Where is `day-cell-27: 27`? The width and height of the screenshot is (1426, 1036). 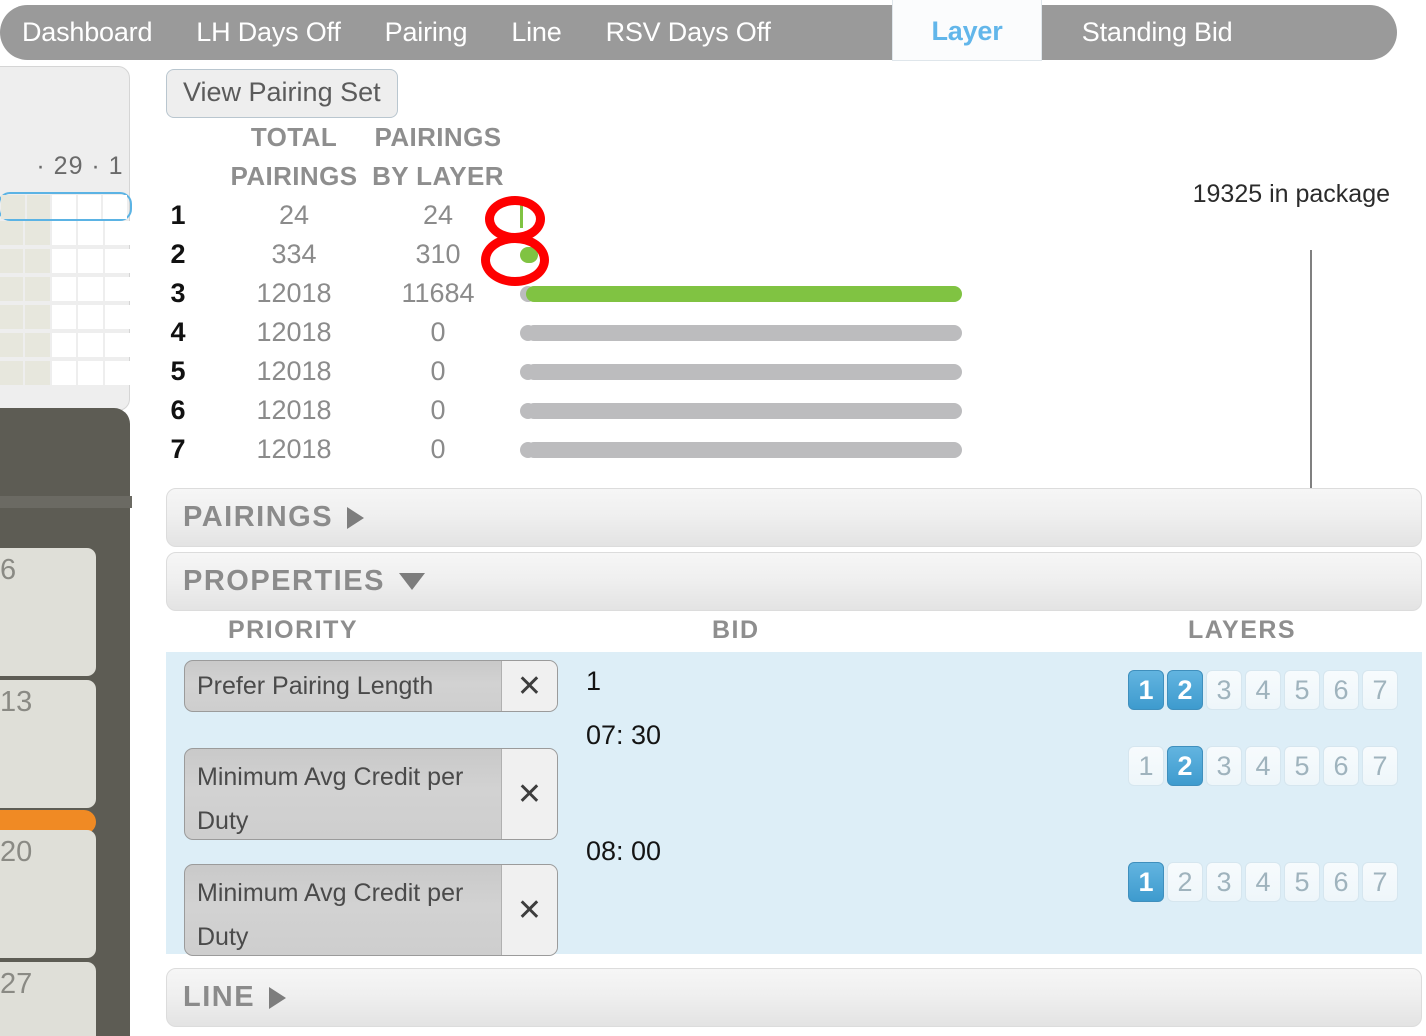 day-cell-27: 27 is located at coordinates (48, 999).